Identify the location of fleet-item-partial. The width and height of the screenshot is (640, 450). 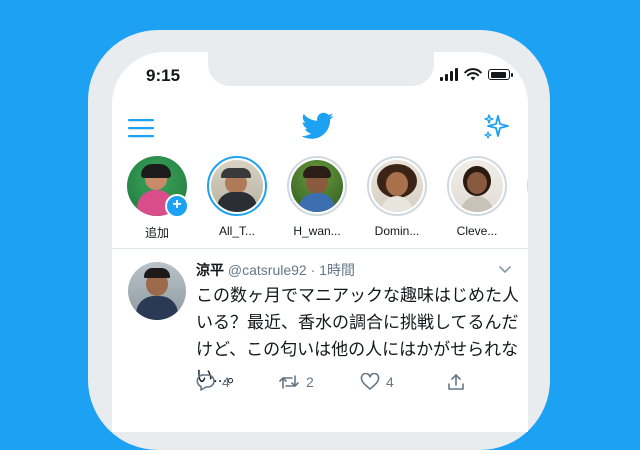
(525, 186).